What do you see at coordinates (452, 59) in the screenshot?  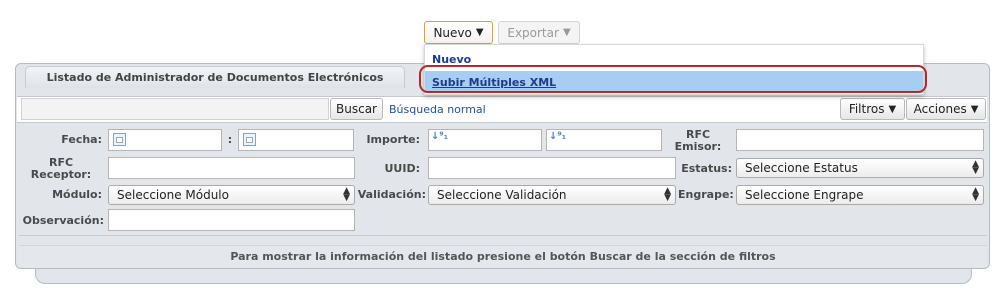 I see `menu-item-label: Nuevo` at bounding box center [452, 59].